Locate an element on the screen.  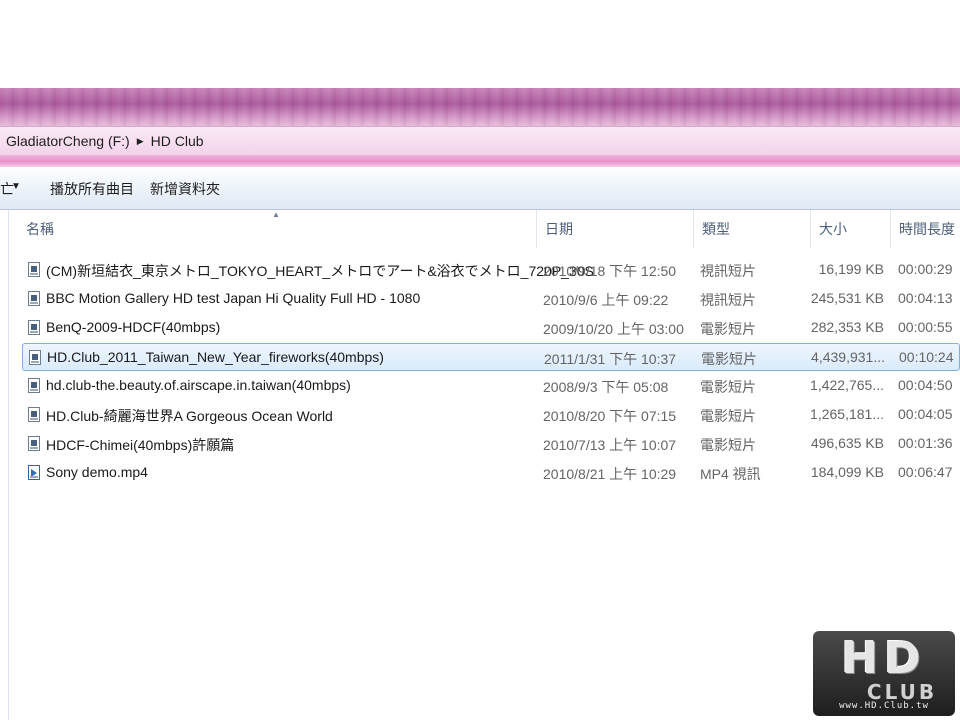
column-header-length: 時間長度 is located at coordinates (925, 229).